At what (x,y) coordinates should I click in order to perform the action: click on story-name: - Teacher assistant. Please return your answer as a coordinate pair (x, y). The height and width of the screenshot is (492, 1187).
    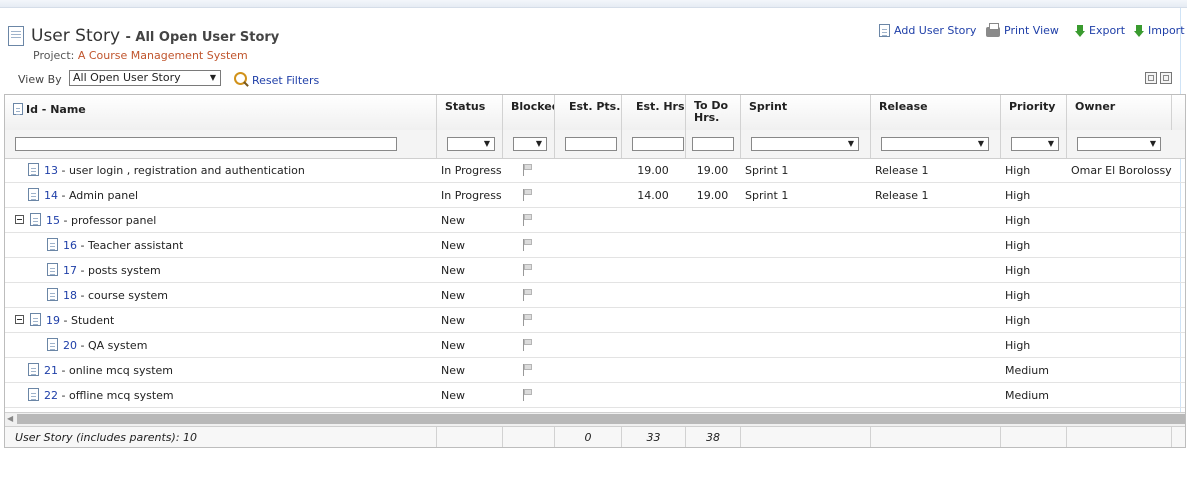
    Looking at the image, I should click on (130, 245).